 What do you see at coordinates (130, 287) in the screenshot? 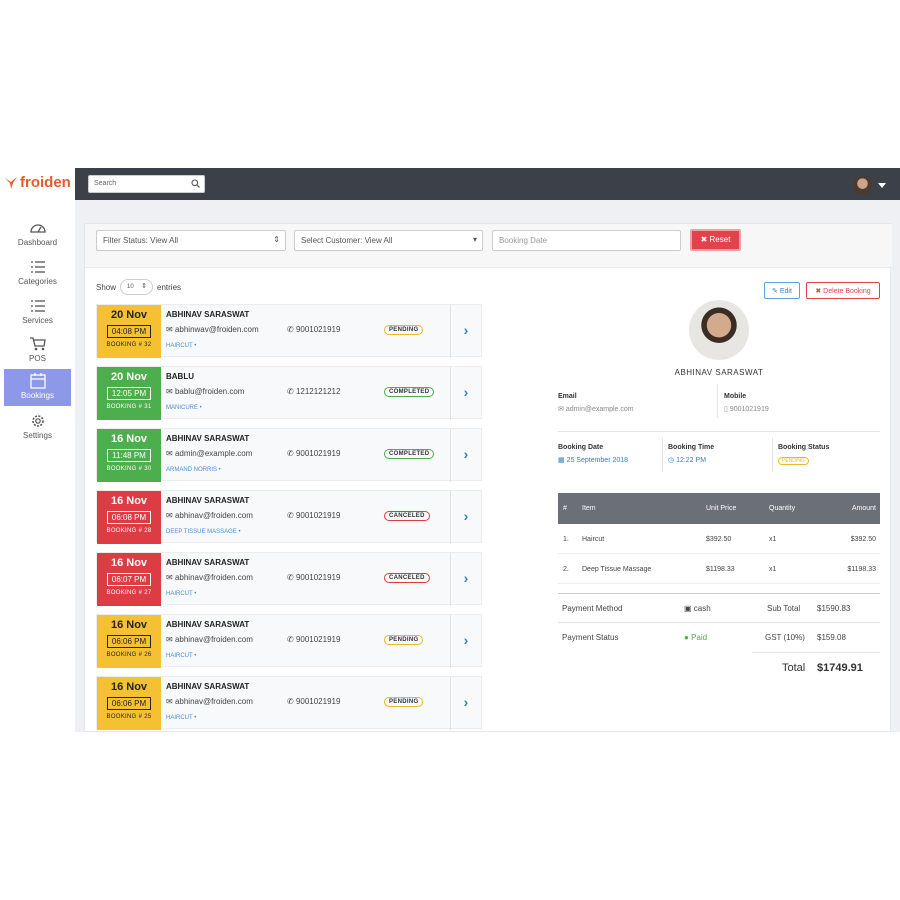
I see `entries-value: 10` at bounding box center [130, 287].